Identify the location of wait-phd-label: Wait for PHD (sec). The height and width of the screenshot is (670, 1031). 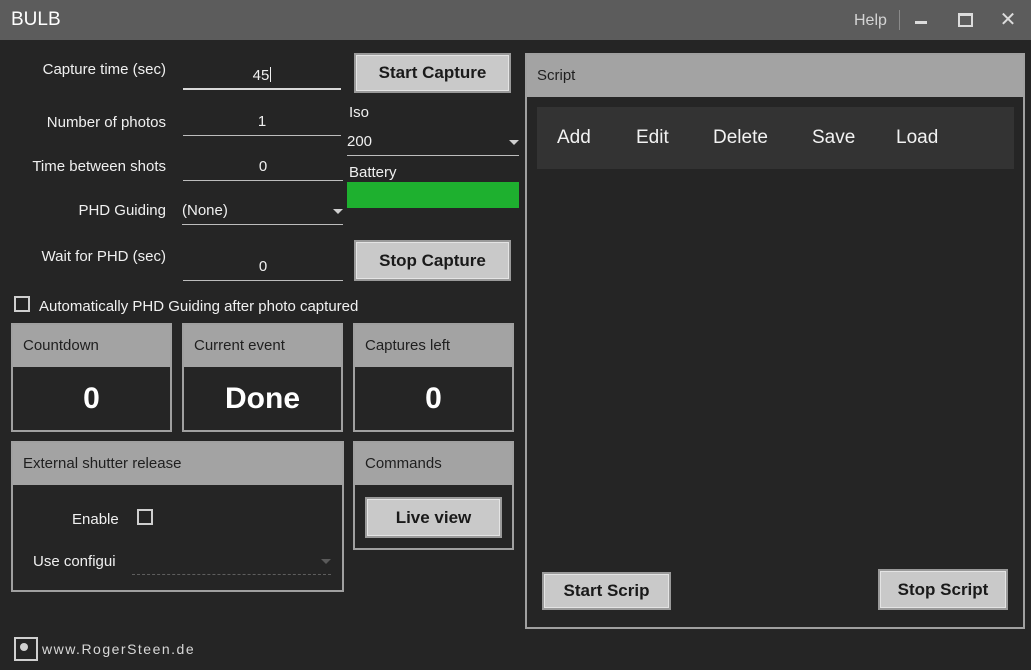
(103, 256).